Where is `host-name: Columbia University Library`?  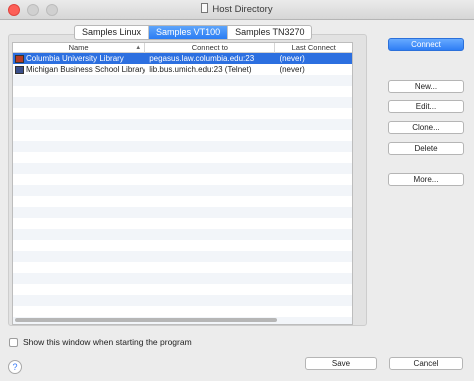
host-name: Columbia University Library is located at coordinates (75, 58).